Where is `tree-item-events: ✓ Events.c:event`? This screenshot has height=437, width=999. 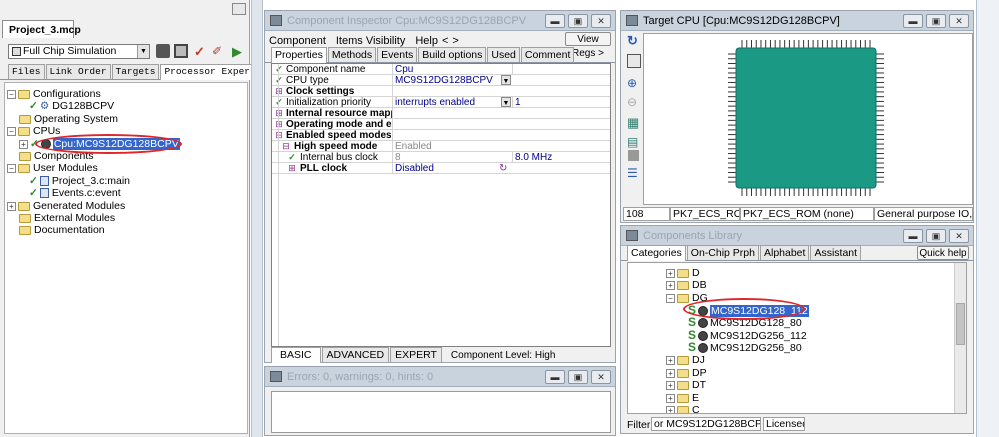
tree-item-events: ✓ Events.c:event is located at coordinates (75, 193).